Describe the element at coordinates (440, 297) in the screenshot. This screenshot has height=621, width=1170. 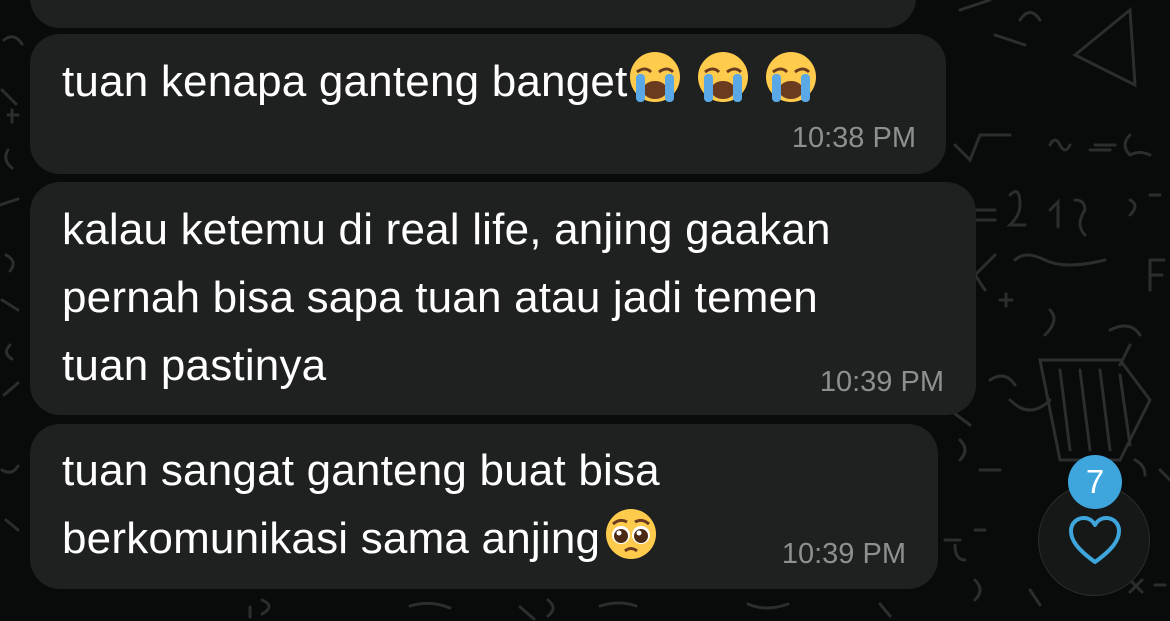
I see `message-text-line: pernah bisa sapa tuan atau jadi temen` at that location.